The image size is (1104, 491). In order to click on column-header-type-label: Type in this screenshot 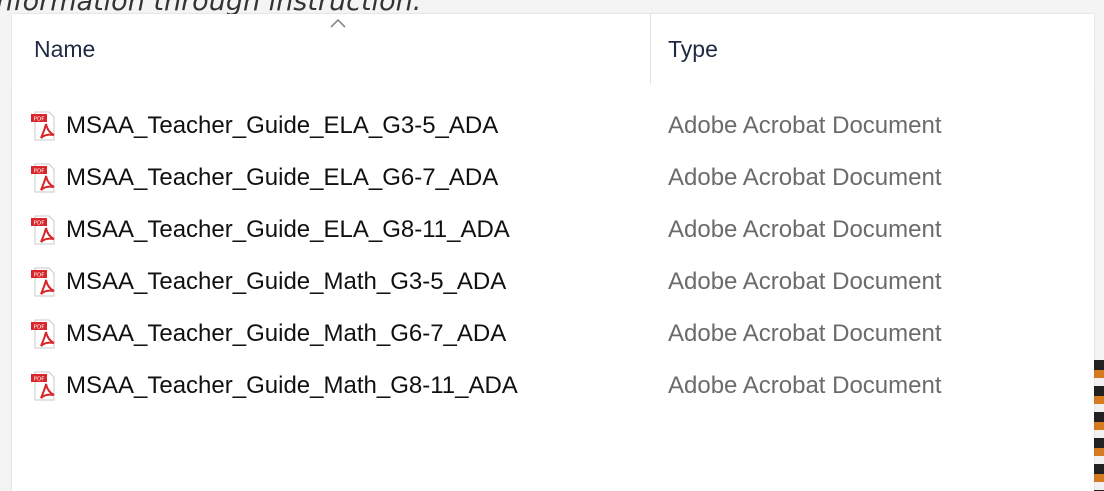, I will do `click(693, 48)`.